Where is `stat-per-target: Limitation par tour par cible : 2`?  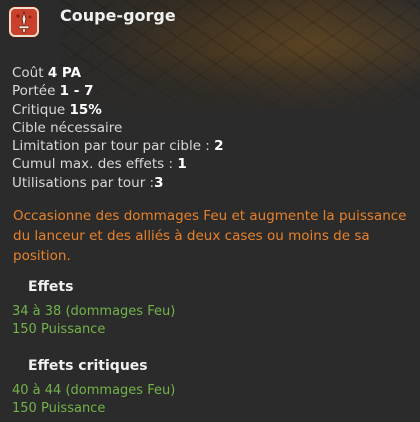 stat-per-target: Limitation par tour par cible : 2 is located at coordinates (118, 146).